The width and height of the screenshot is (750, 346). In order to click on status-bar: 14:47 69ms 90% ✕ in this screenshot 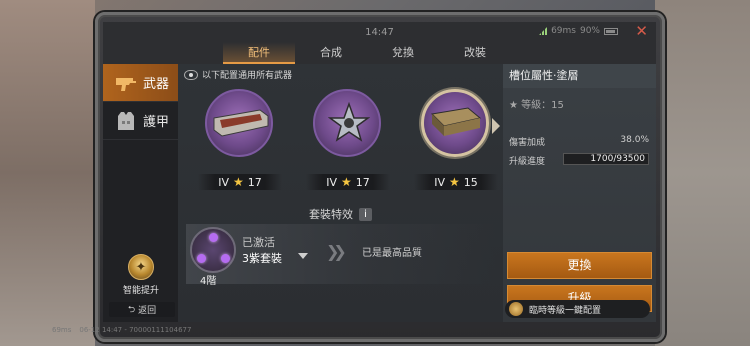, I will do `click(379, 32)`.